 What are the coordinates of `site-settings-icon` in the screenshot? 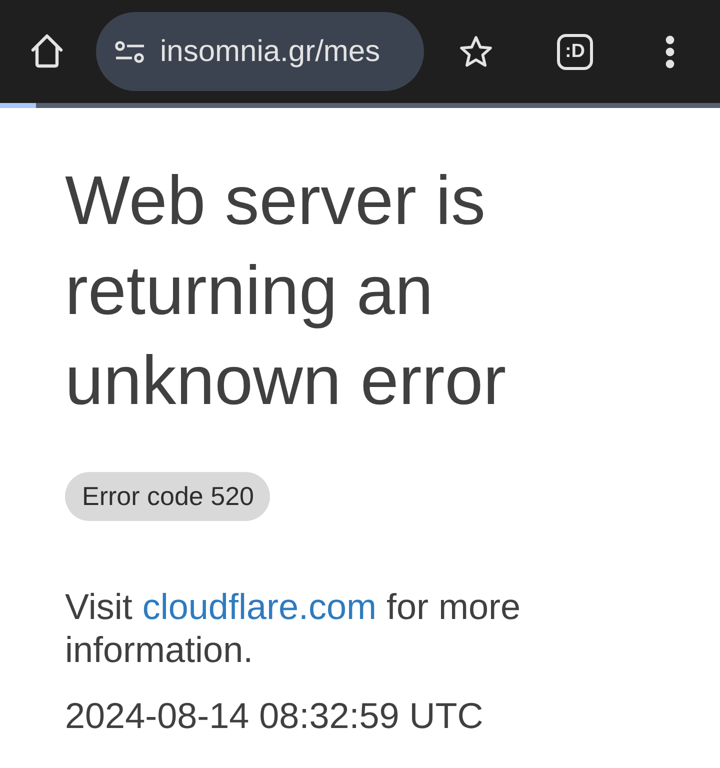 It's located at (130, 51).